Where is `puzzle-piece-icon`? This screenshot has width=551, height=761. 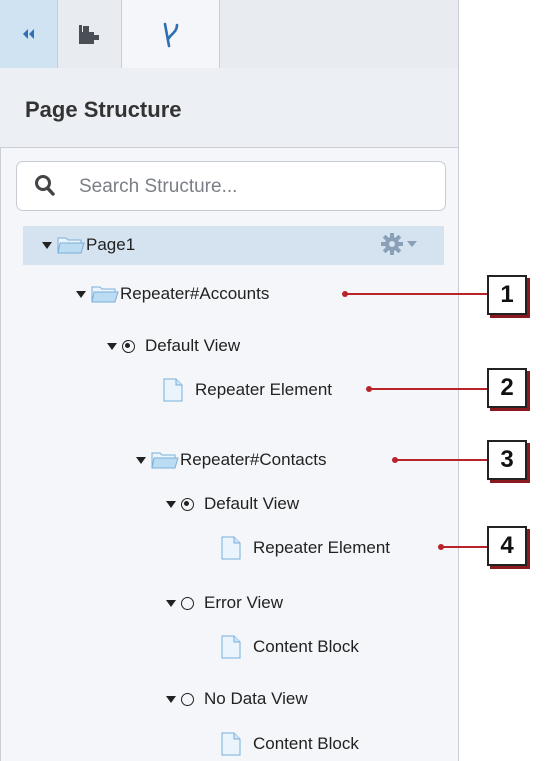
puzzle-piece-icon is located at coordinates (88, 34).